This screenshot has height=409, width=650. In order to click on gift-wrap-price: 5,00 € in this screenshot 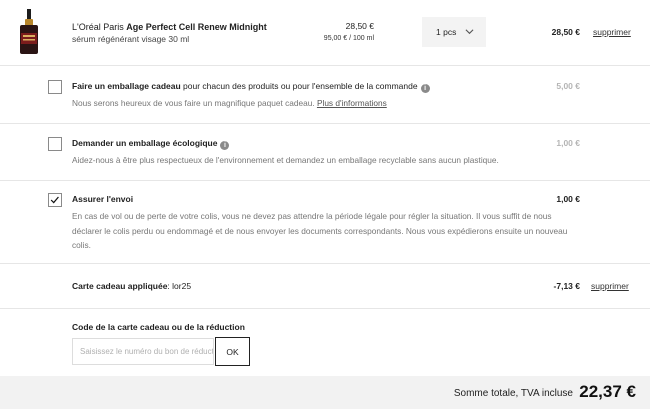, I will do `click(568, 86)`.